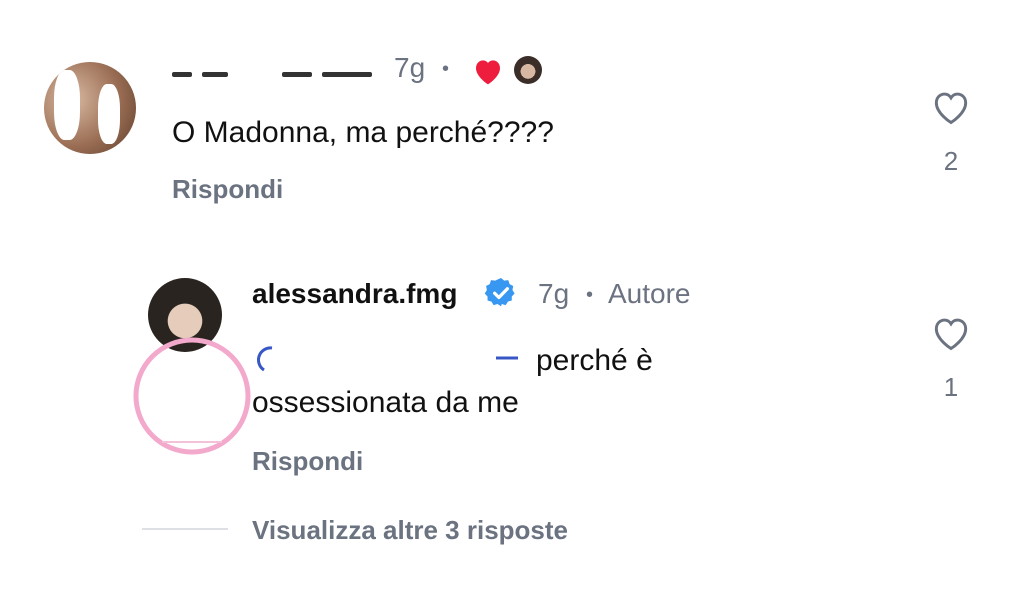  What do you see at coordinates (363, 132) in the screenshot?
I see `comment-text: O Madonna, ma perché????` at bounding box center [363, 132].